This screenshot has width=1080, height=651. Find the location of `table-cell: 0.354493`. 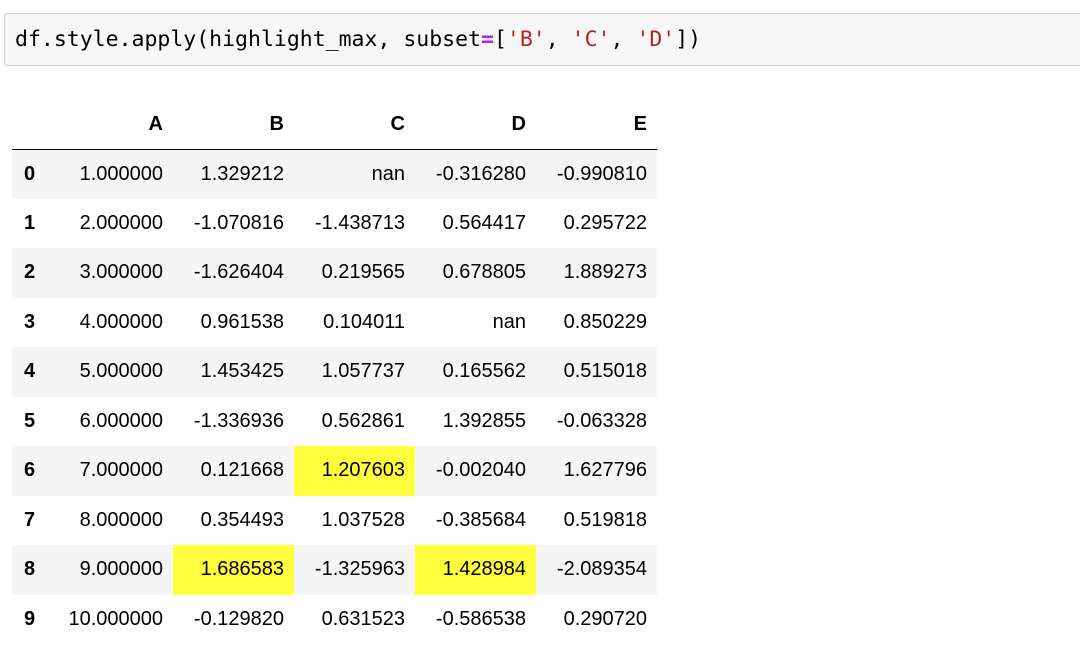

table-cell: 0.354493 is located at coordinates (242, 519).